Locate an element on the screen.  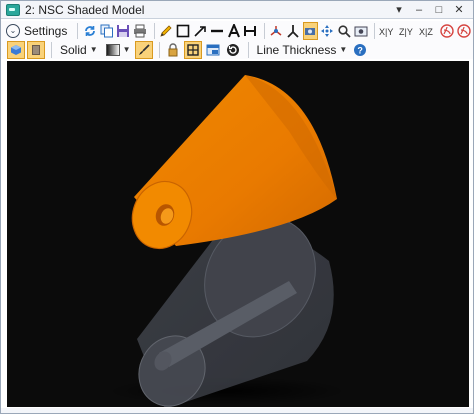
view-xz-button: X|Z is located at coordinates (428, 31).